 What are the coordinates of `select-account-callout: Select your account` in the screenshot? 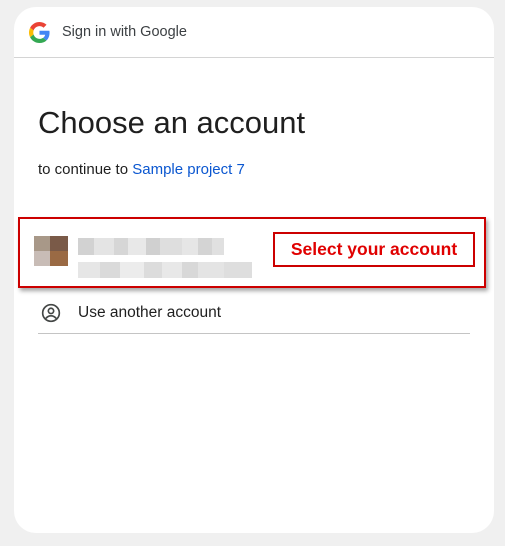 It's located at (374, 249).